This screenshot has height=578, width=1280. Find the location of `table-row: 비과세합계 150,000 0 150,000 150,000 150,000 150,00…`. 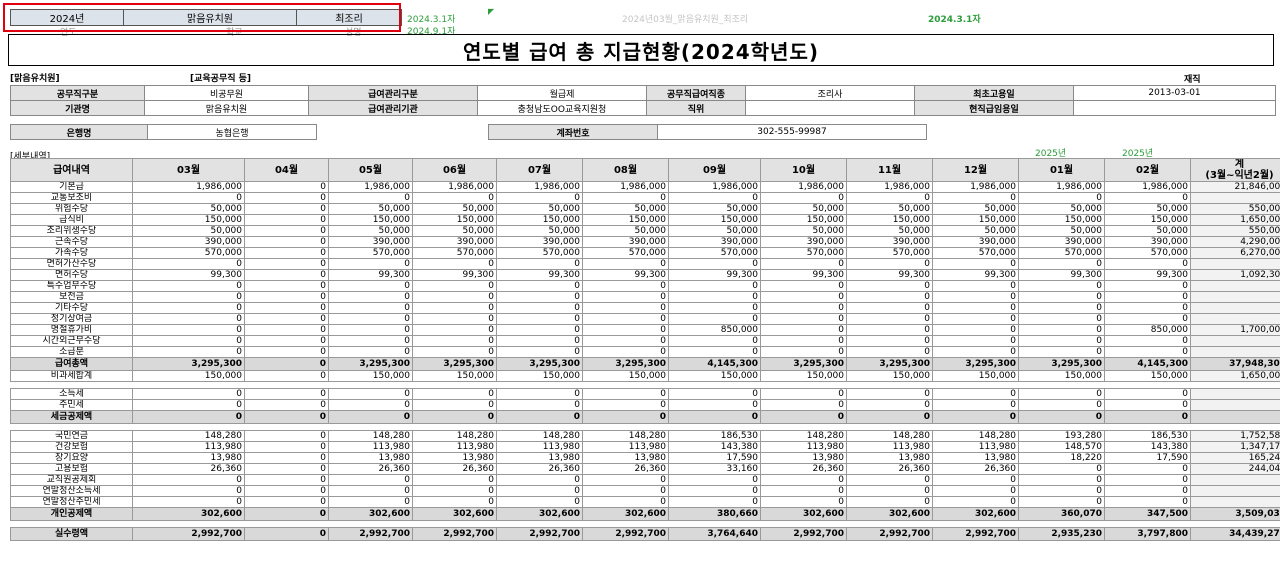

table-row: 비과세합계 150,000 0 150,000 150,000 150,000 150,00… is located at coordinates (645, 376).